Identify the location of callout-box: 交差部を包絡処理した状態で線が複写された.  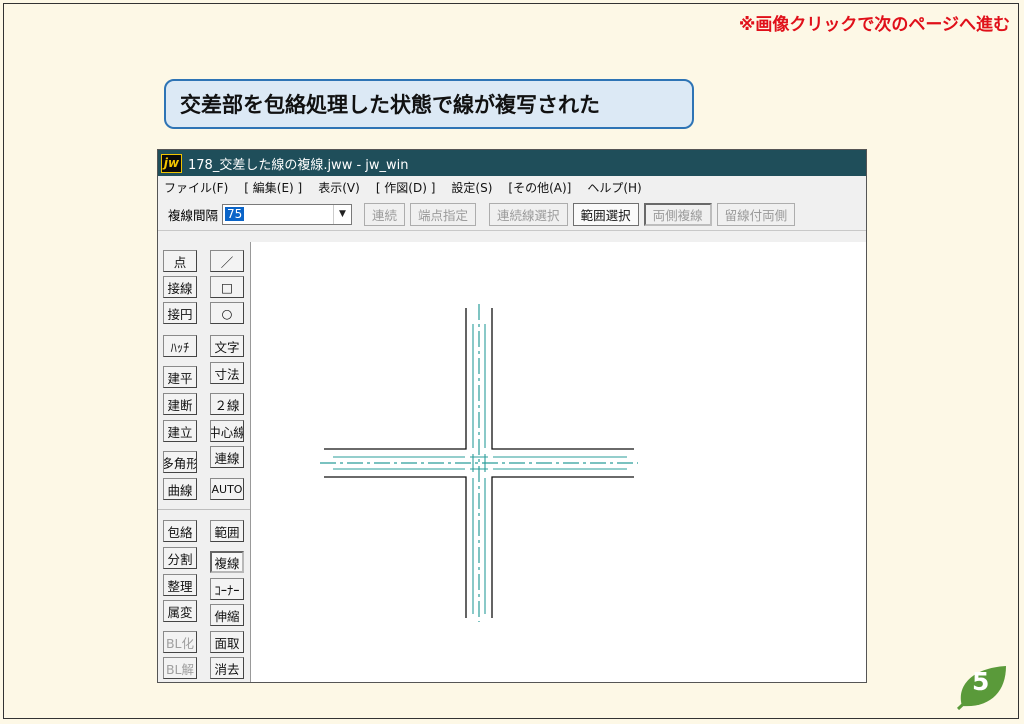
(429, 104).